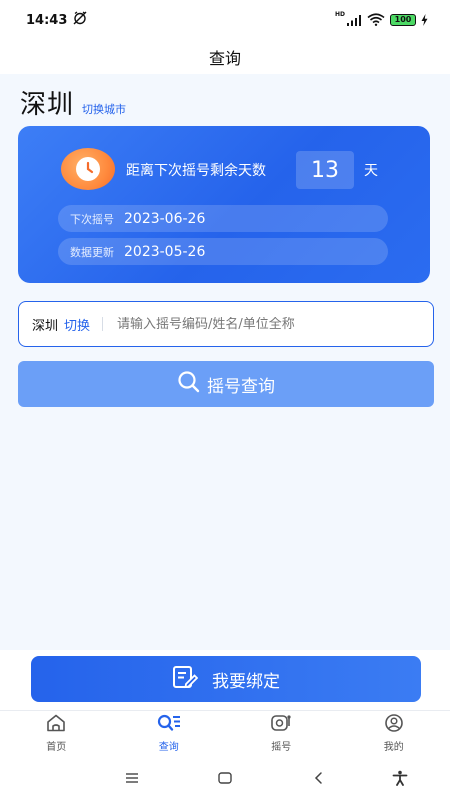 Image resolution: width=450 pixels, height=800 pixels. What do you see at coordinates (225, 20) in the screenshot?
I see `status-bar: 14:43 HD 100` at bounding box center [225, 20].